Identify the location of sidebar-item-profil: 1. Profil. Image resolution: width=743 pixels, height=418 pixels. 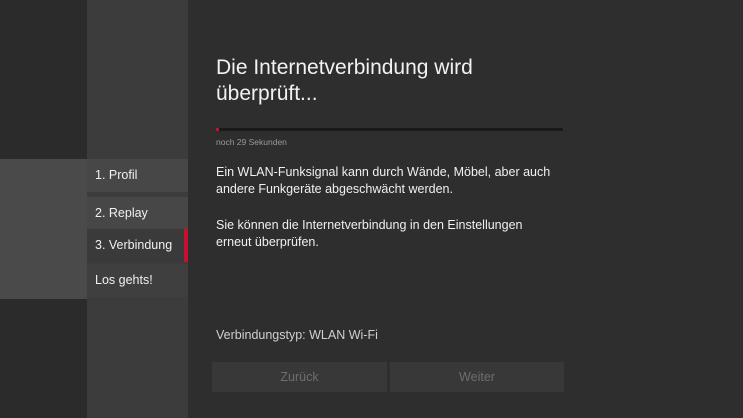
(137, 175).